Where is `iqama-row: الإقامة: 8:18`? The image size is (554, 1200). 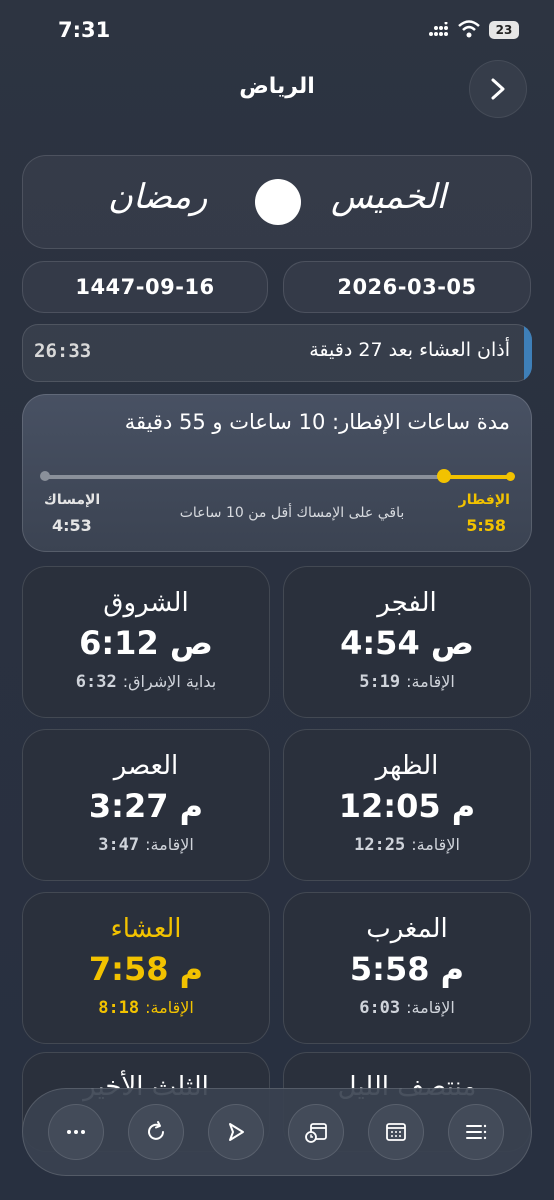 iqama-row: الإقامة: 8:18 is located at coordinates (146, 1008).